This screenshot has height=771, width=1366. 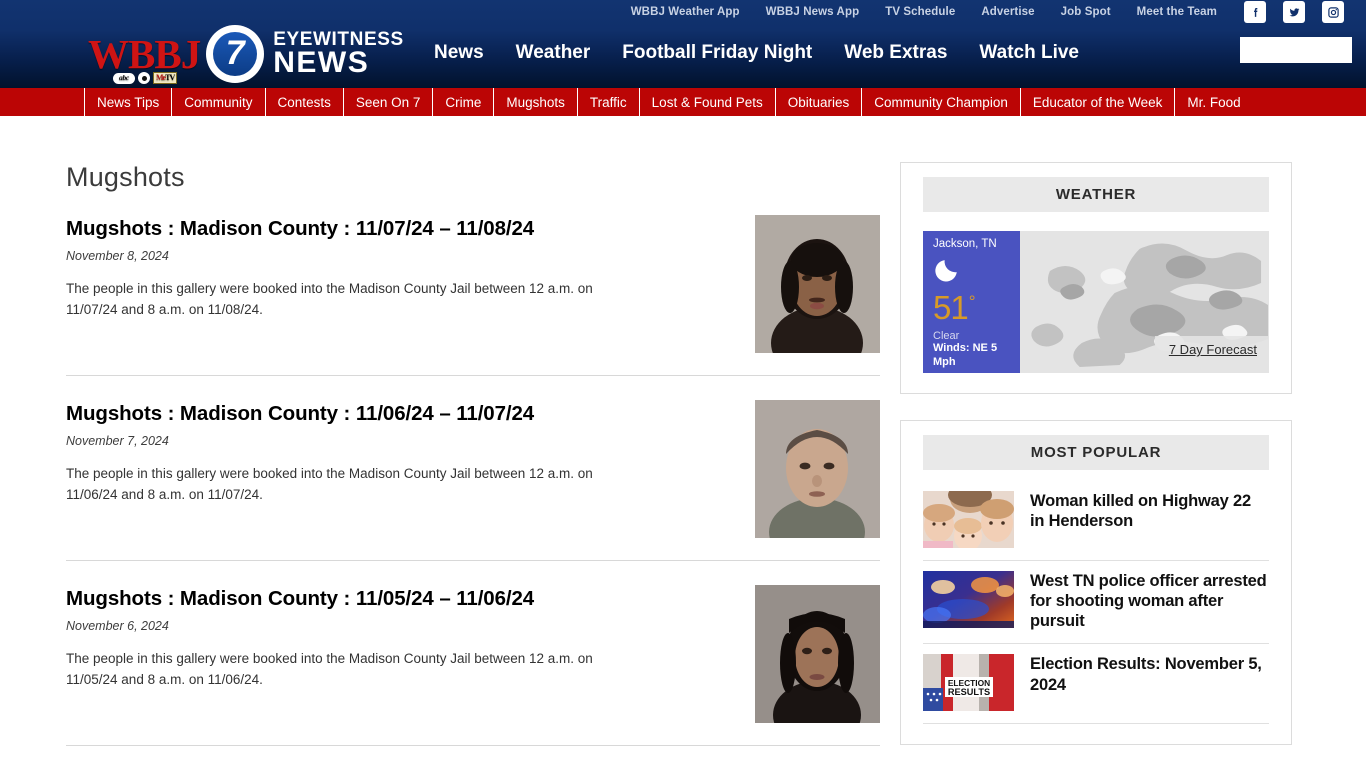 I want to click on weather-radar-map: 7 Day Forecast, so click(x=1144, y=302).